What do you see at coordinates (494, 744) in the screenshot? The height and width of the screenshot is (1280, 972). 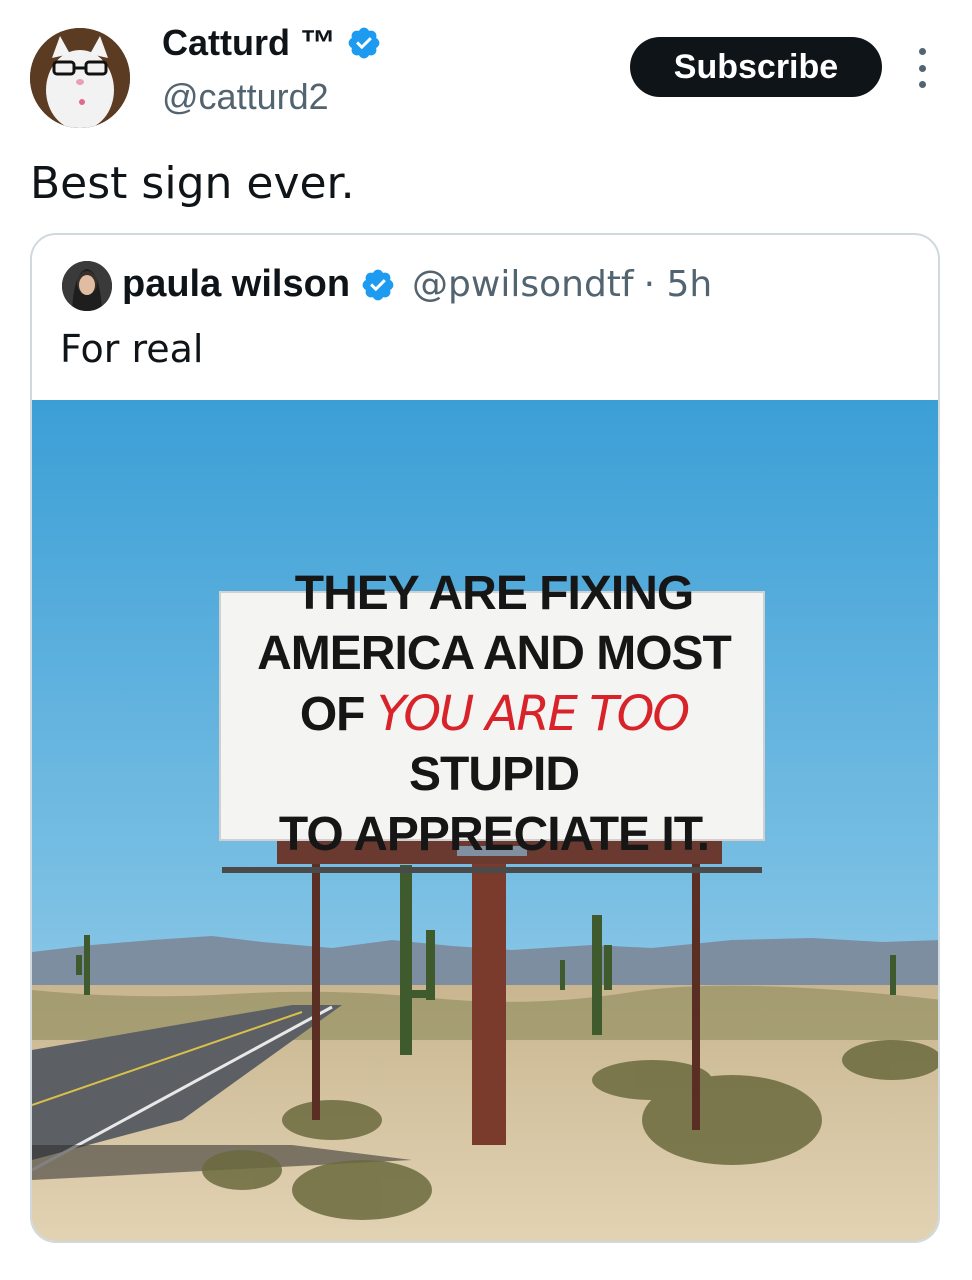 I see `billboard-line-3: OF YOU ARE TOO STUPID` at bounding box center [494, 744].